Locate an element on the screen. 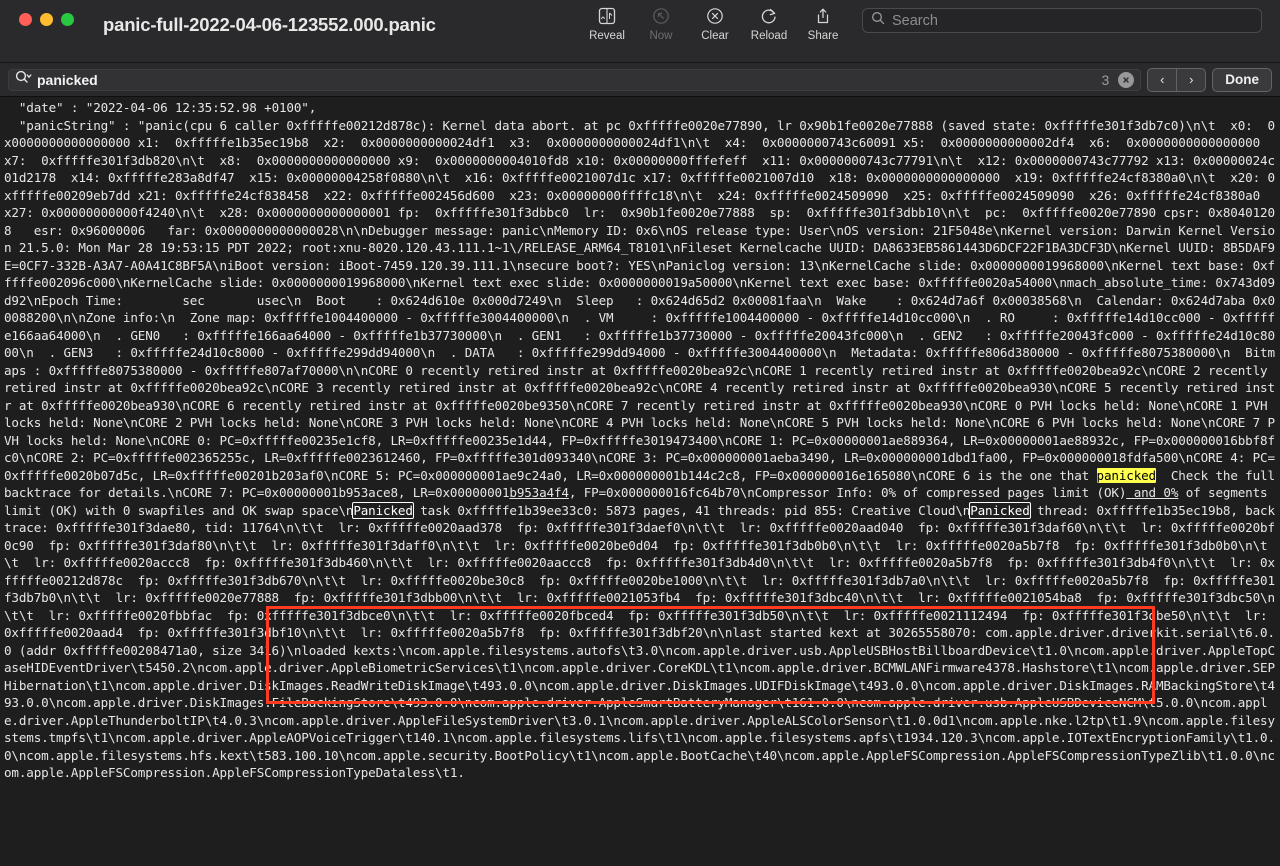  minimize-window-button is located at coordinates (46, 19).